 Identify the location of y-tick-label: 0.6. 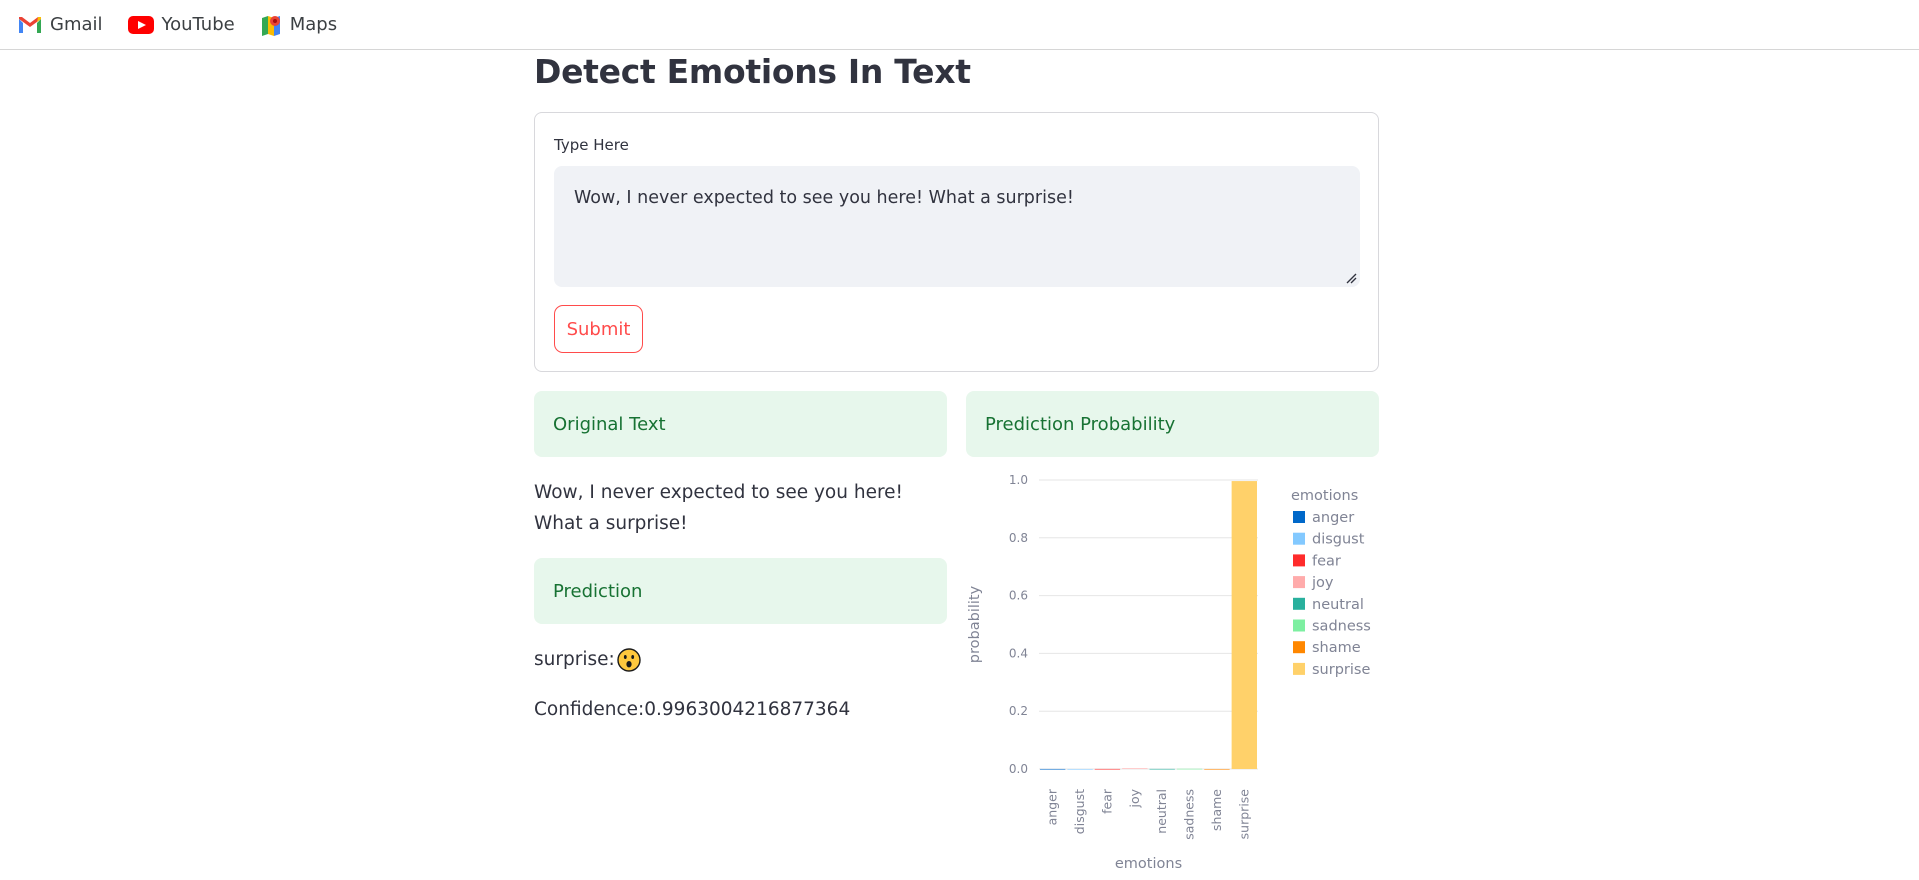
(1018, 596).